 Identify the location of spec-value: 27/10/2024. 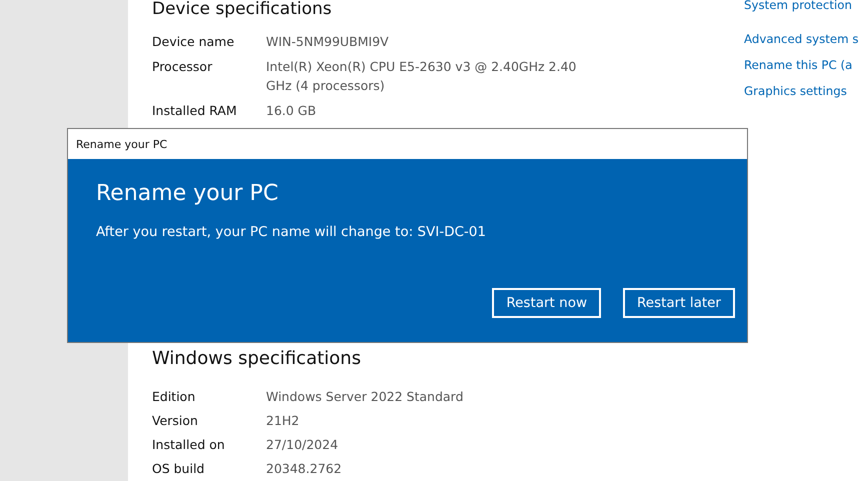
(303, 445).